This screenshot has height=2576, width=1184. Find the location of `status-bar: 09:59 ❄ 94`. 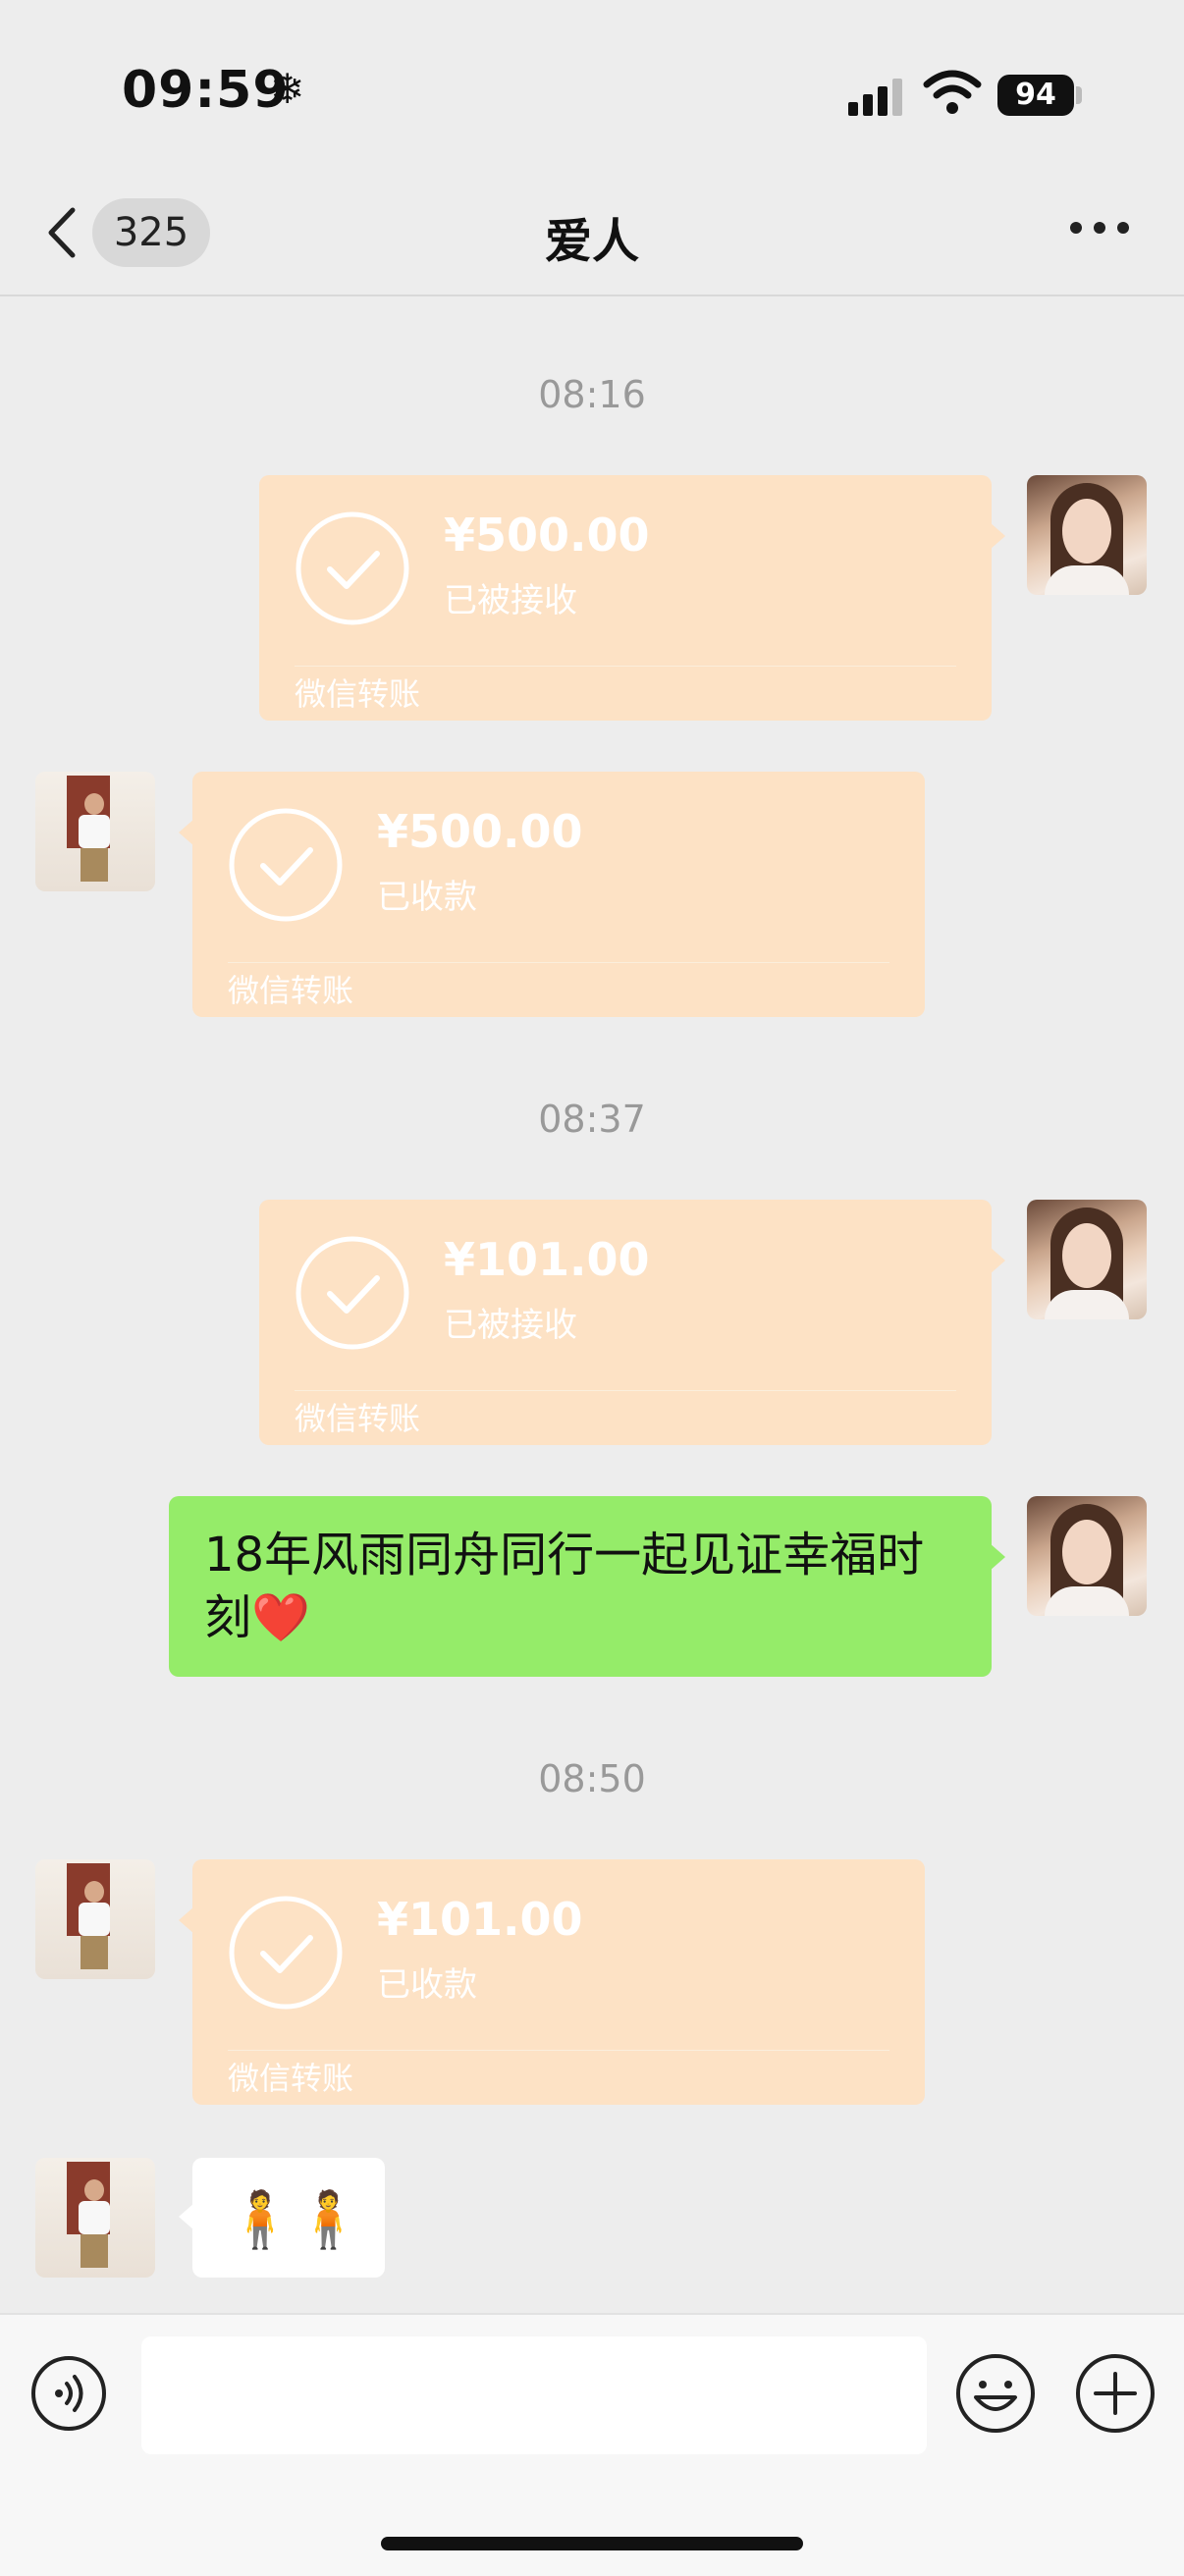

status-bar: 09:59 ❄ 94 is located at coordinates (592, 83).